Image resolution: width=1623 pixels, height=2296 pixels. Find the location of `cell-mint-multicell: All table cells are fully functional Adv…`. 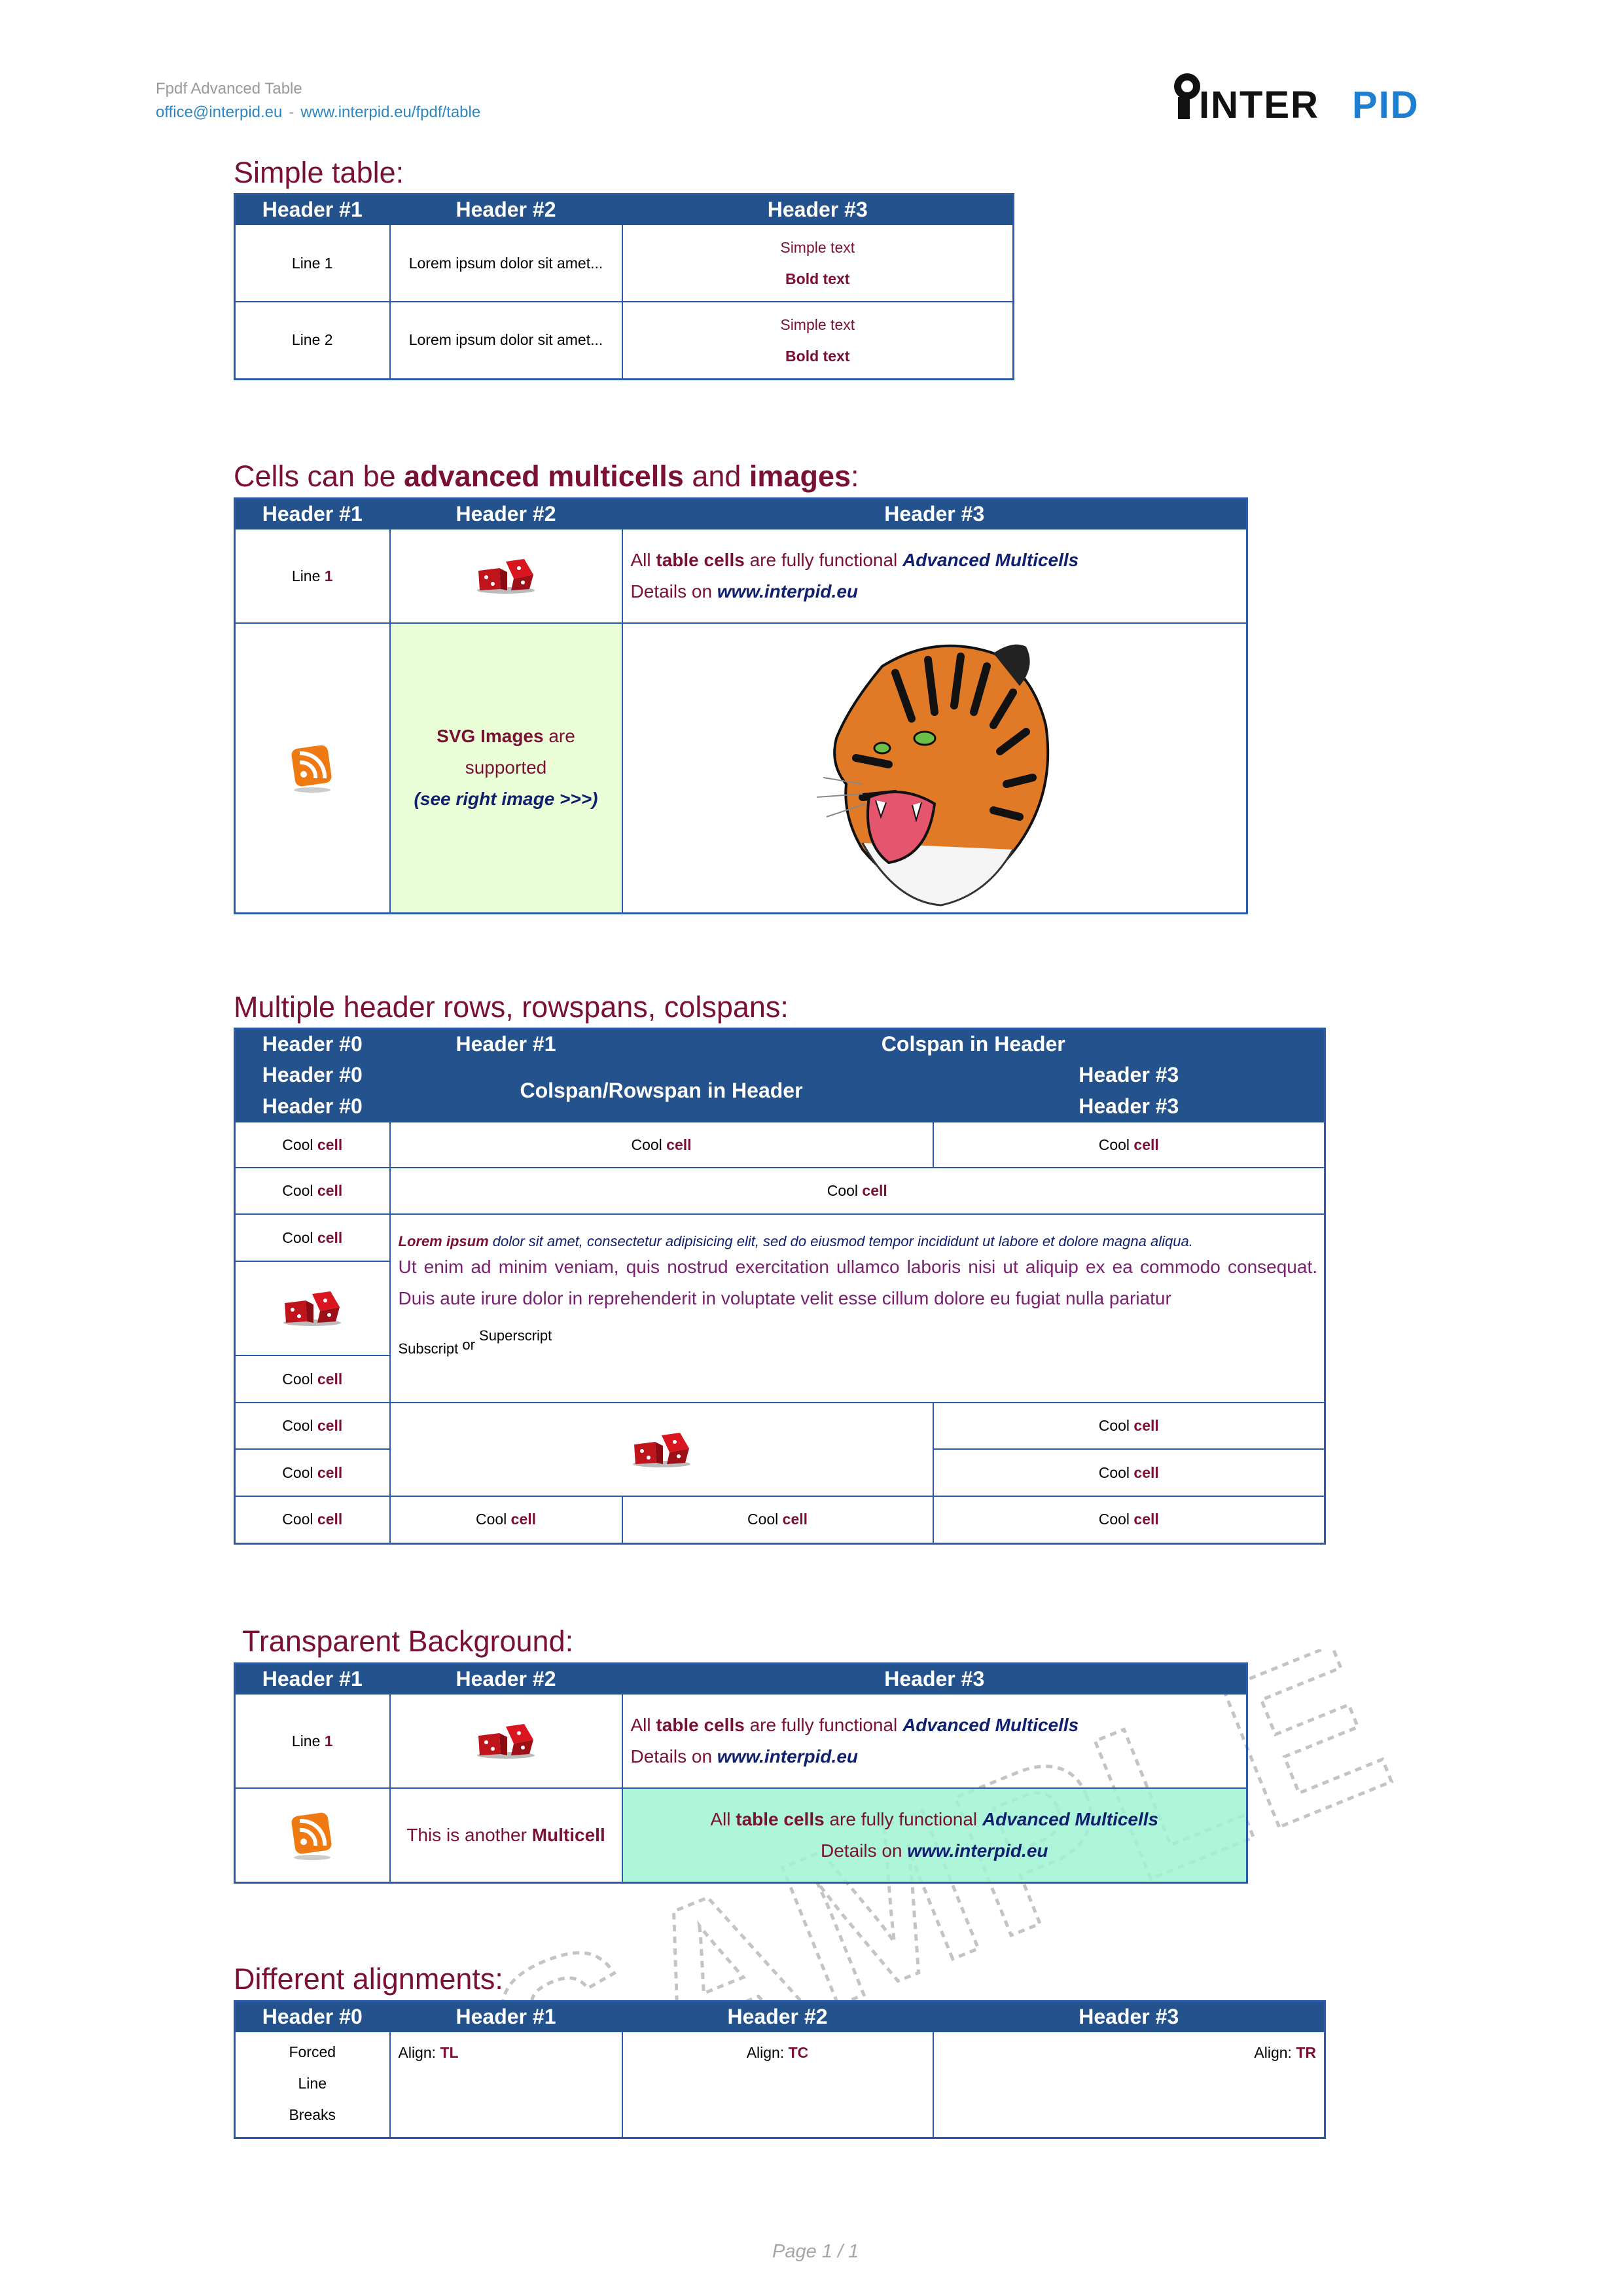

cell-mint-multicell: All table cells are fully functional Adv… is located at coordinates (935, 1835).